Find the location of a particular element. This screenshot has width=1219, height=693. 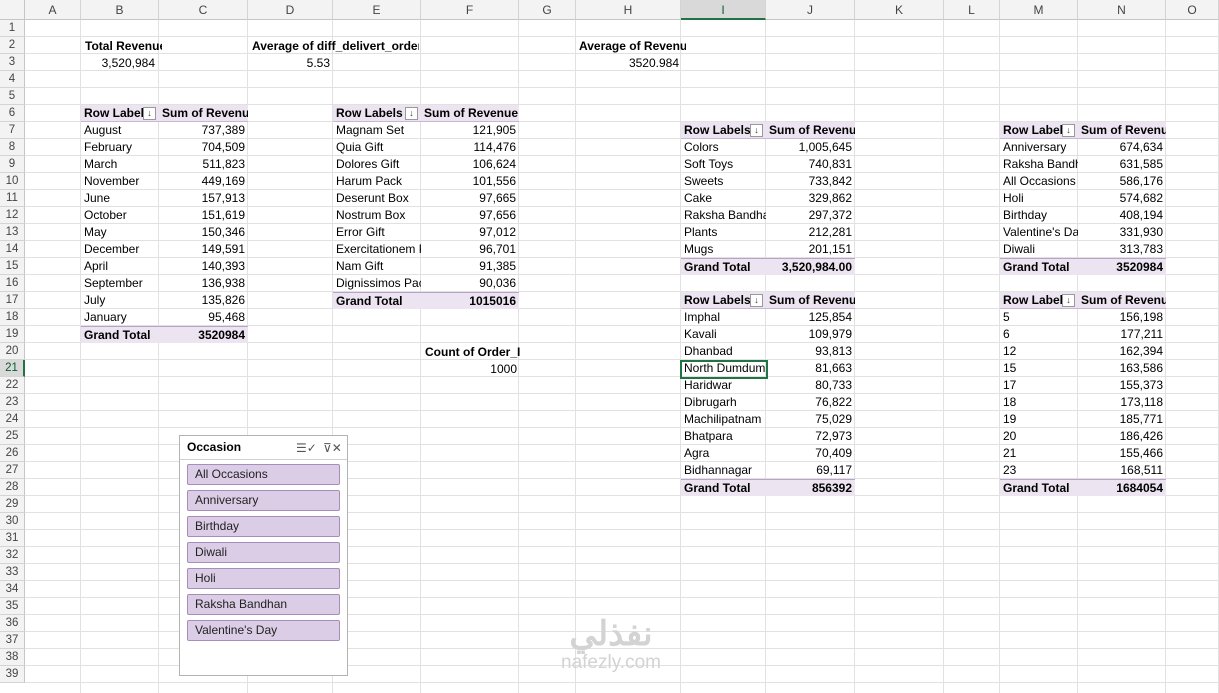

pivot-row-label: December is located at coordinates (120, 249).